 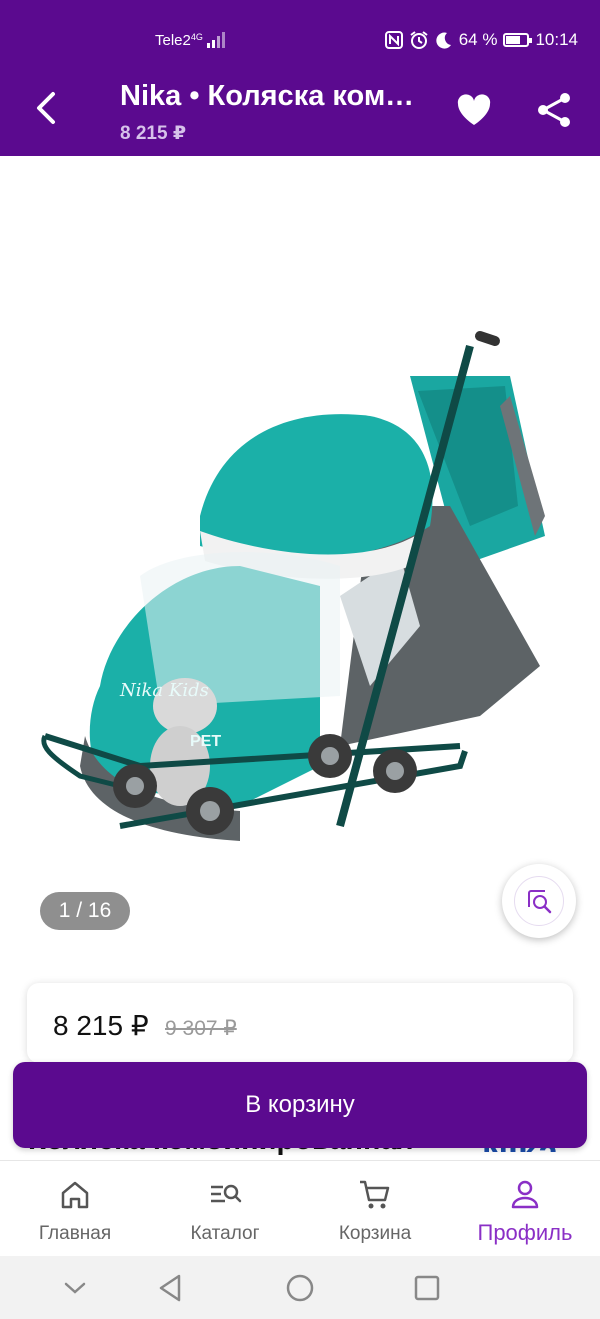 I want to click on add-to-cart-button: В корзину, so click(x=300, y=1105).